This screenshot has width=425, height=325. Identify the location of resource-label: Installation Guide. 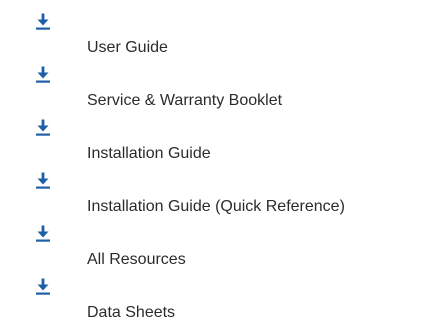
(149, 154).